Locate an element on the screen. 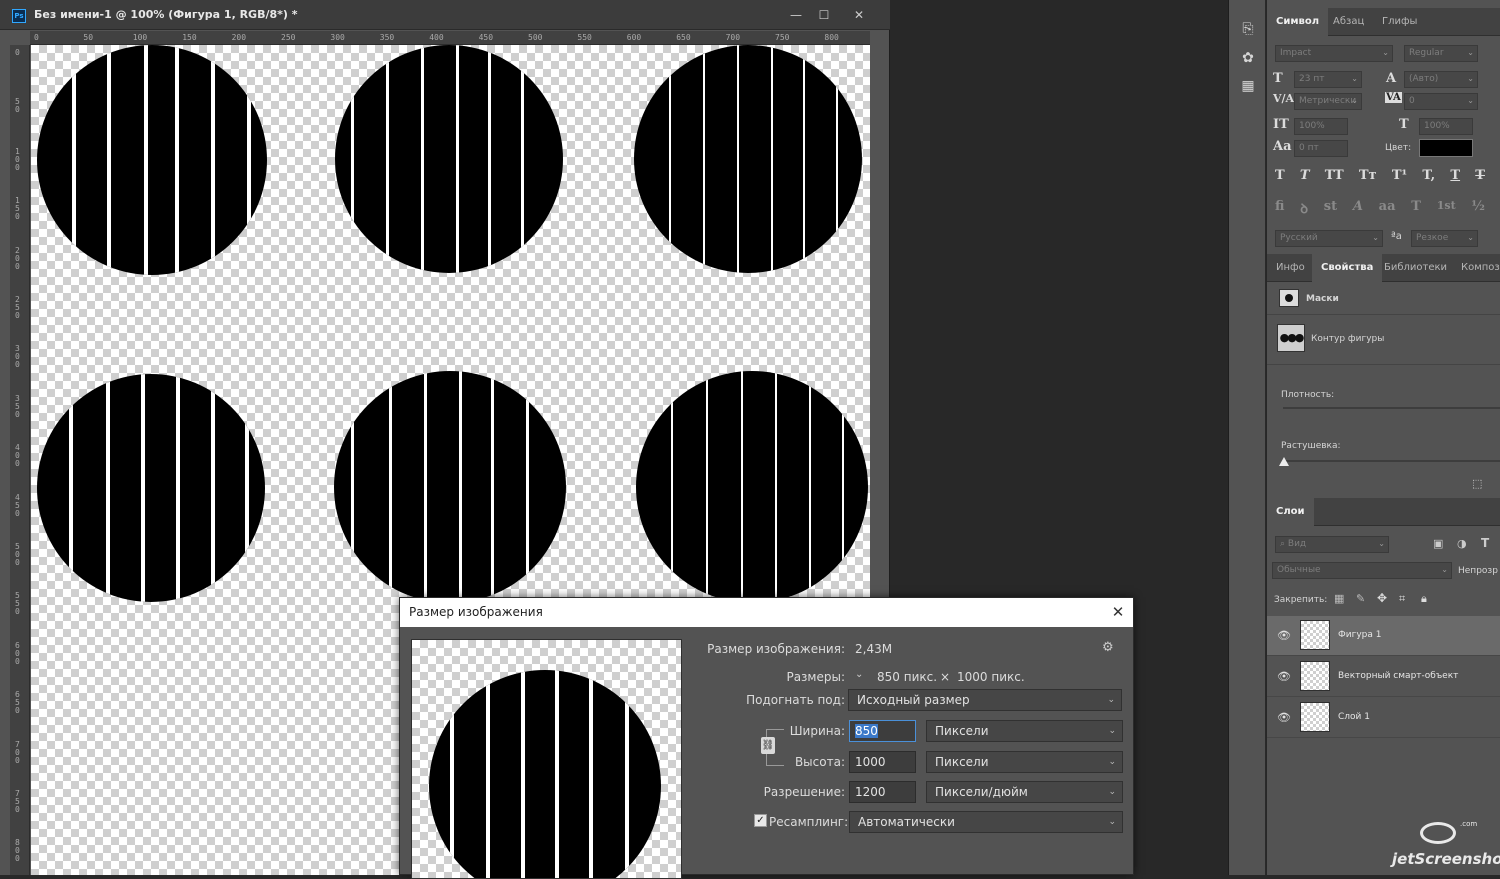 The width and height of the screenshot is (1500, 879). old-style-button: ꝺ is located at coordinates (1304, 209).